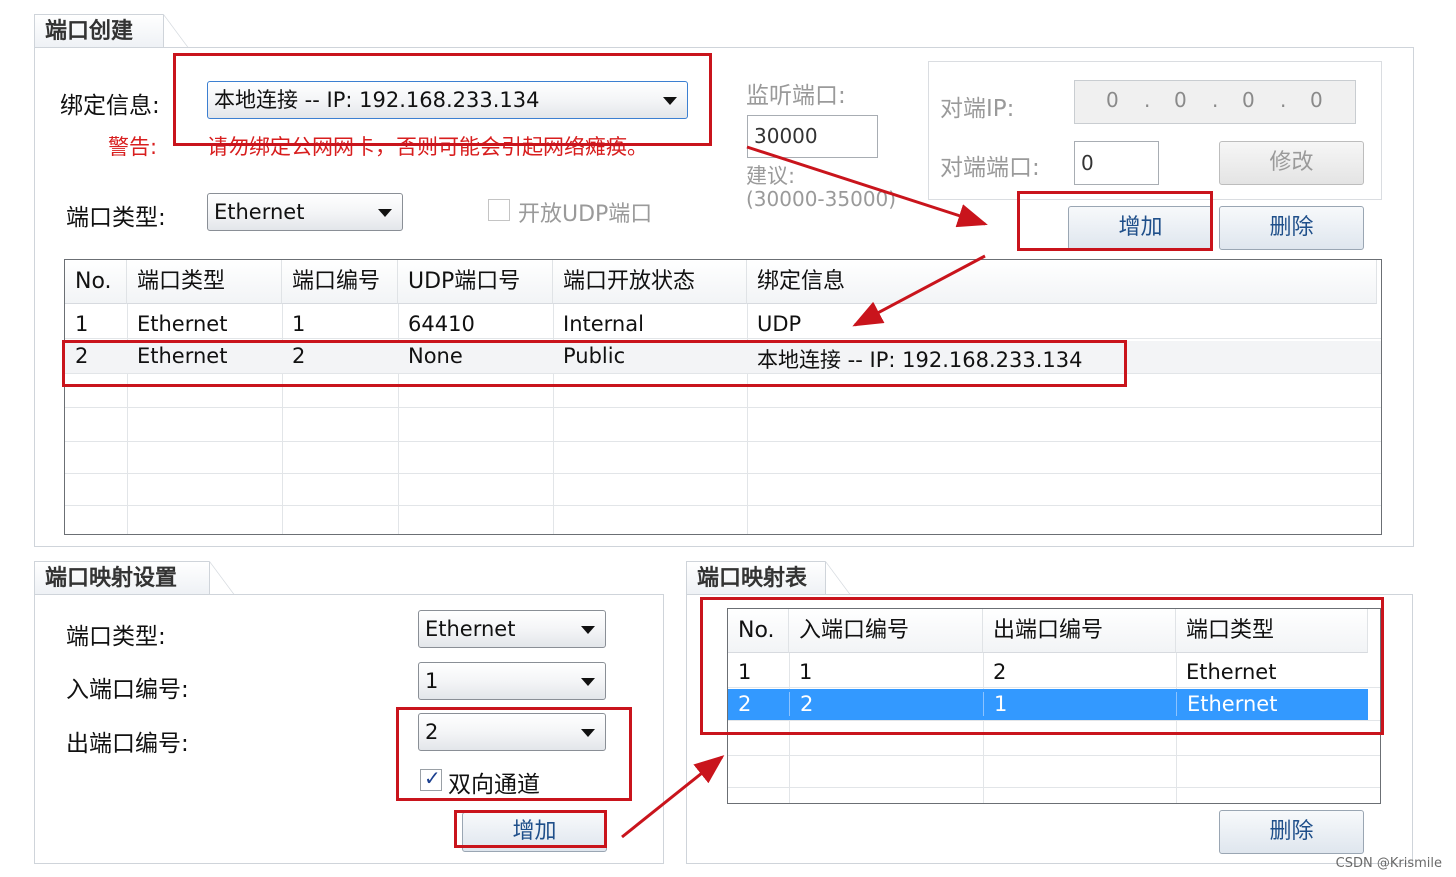  What do you see at coordinates (919, 290) in the screenshot?
I see `arrow-add-to-table` at bounding box center [919, 290].